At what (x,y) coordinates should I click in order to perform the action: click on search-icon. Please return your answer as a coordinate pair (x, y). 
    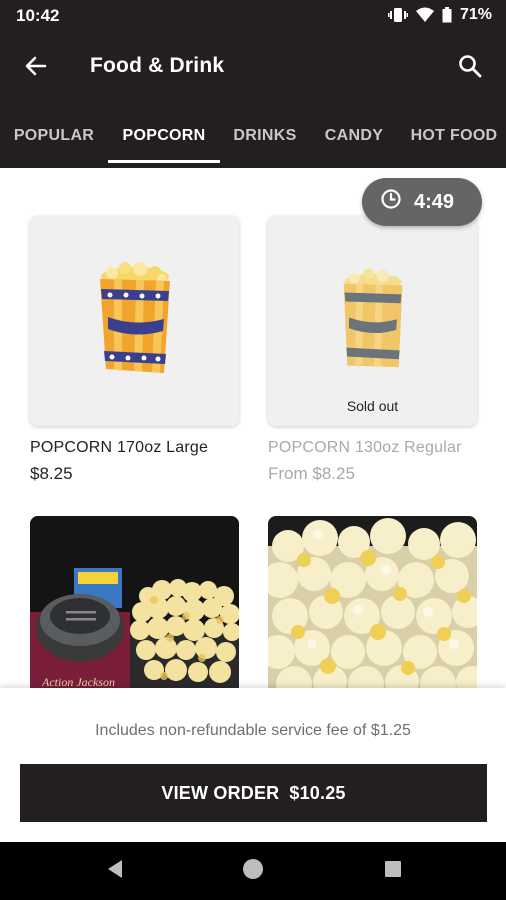
    Looking at the image, I should click on (470, 68).